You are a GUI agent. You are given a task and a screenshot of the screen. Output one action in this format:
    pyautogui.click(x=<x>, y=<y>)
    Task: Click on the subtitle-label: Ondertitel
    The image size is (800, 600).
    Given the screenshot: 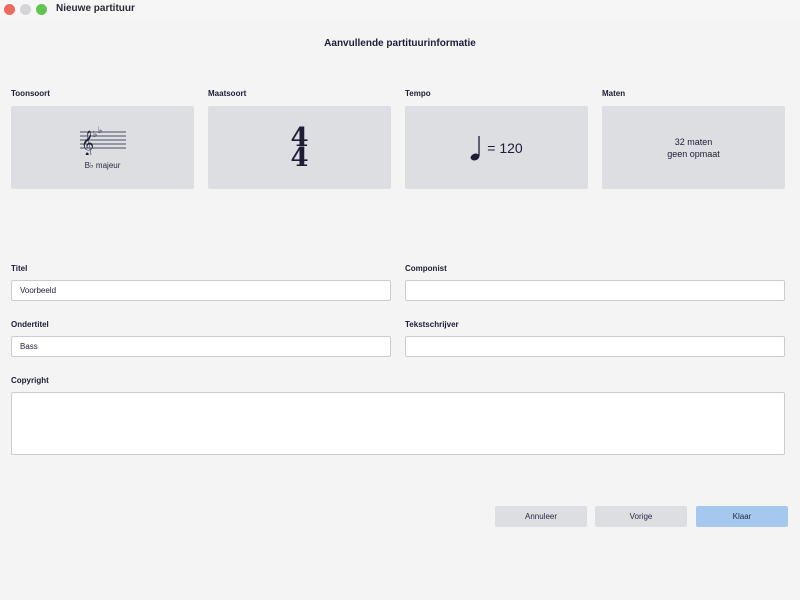 What is the action you would take?
    pyautogui.click(x=30, y=324)
    